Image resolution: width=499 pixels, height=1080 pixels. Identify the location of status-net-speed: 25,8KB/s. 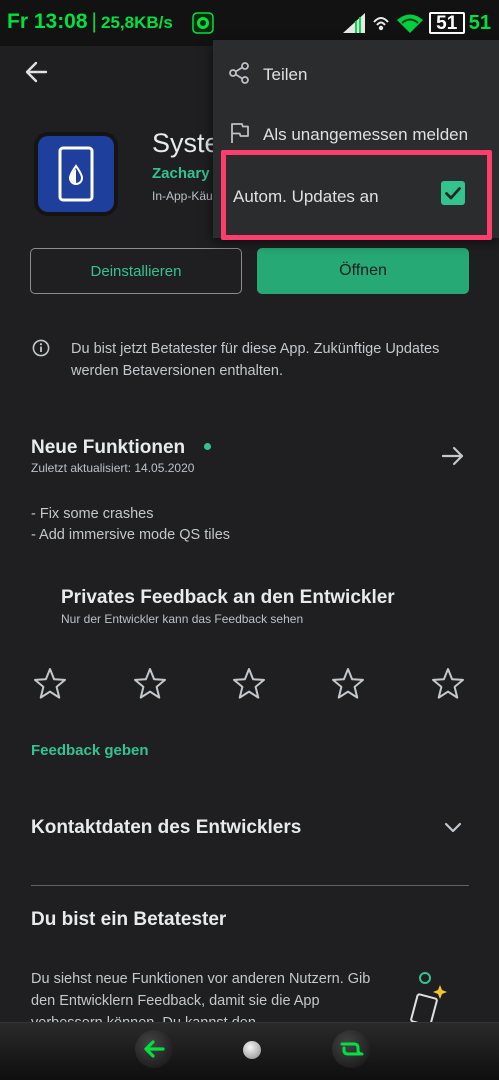
(137, 22).